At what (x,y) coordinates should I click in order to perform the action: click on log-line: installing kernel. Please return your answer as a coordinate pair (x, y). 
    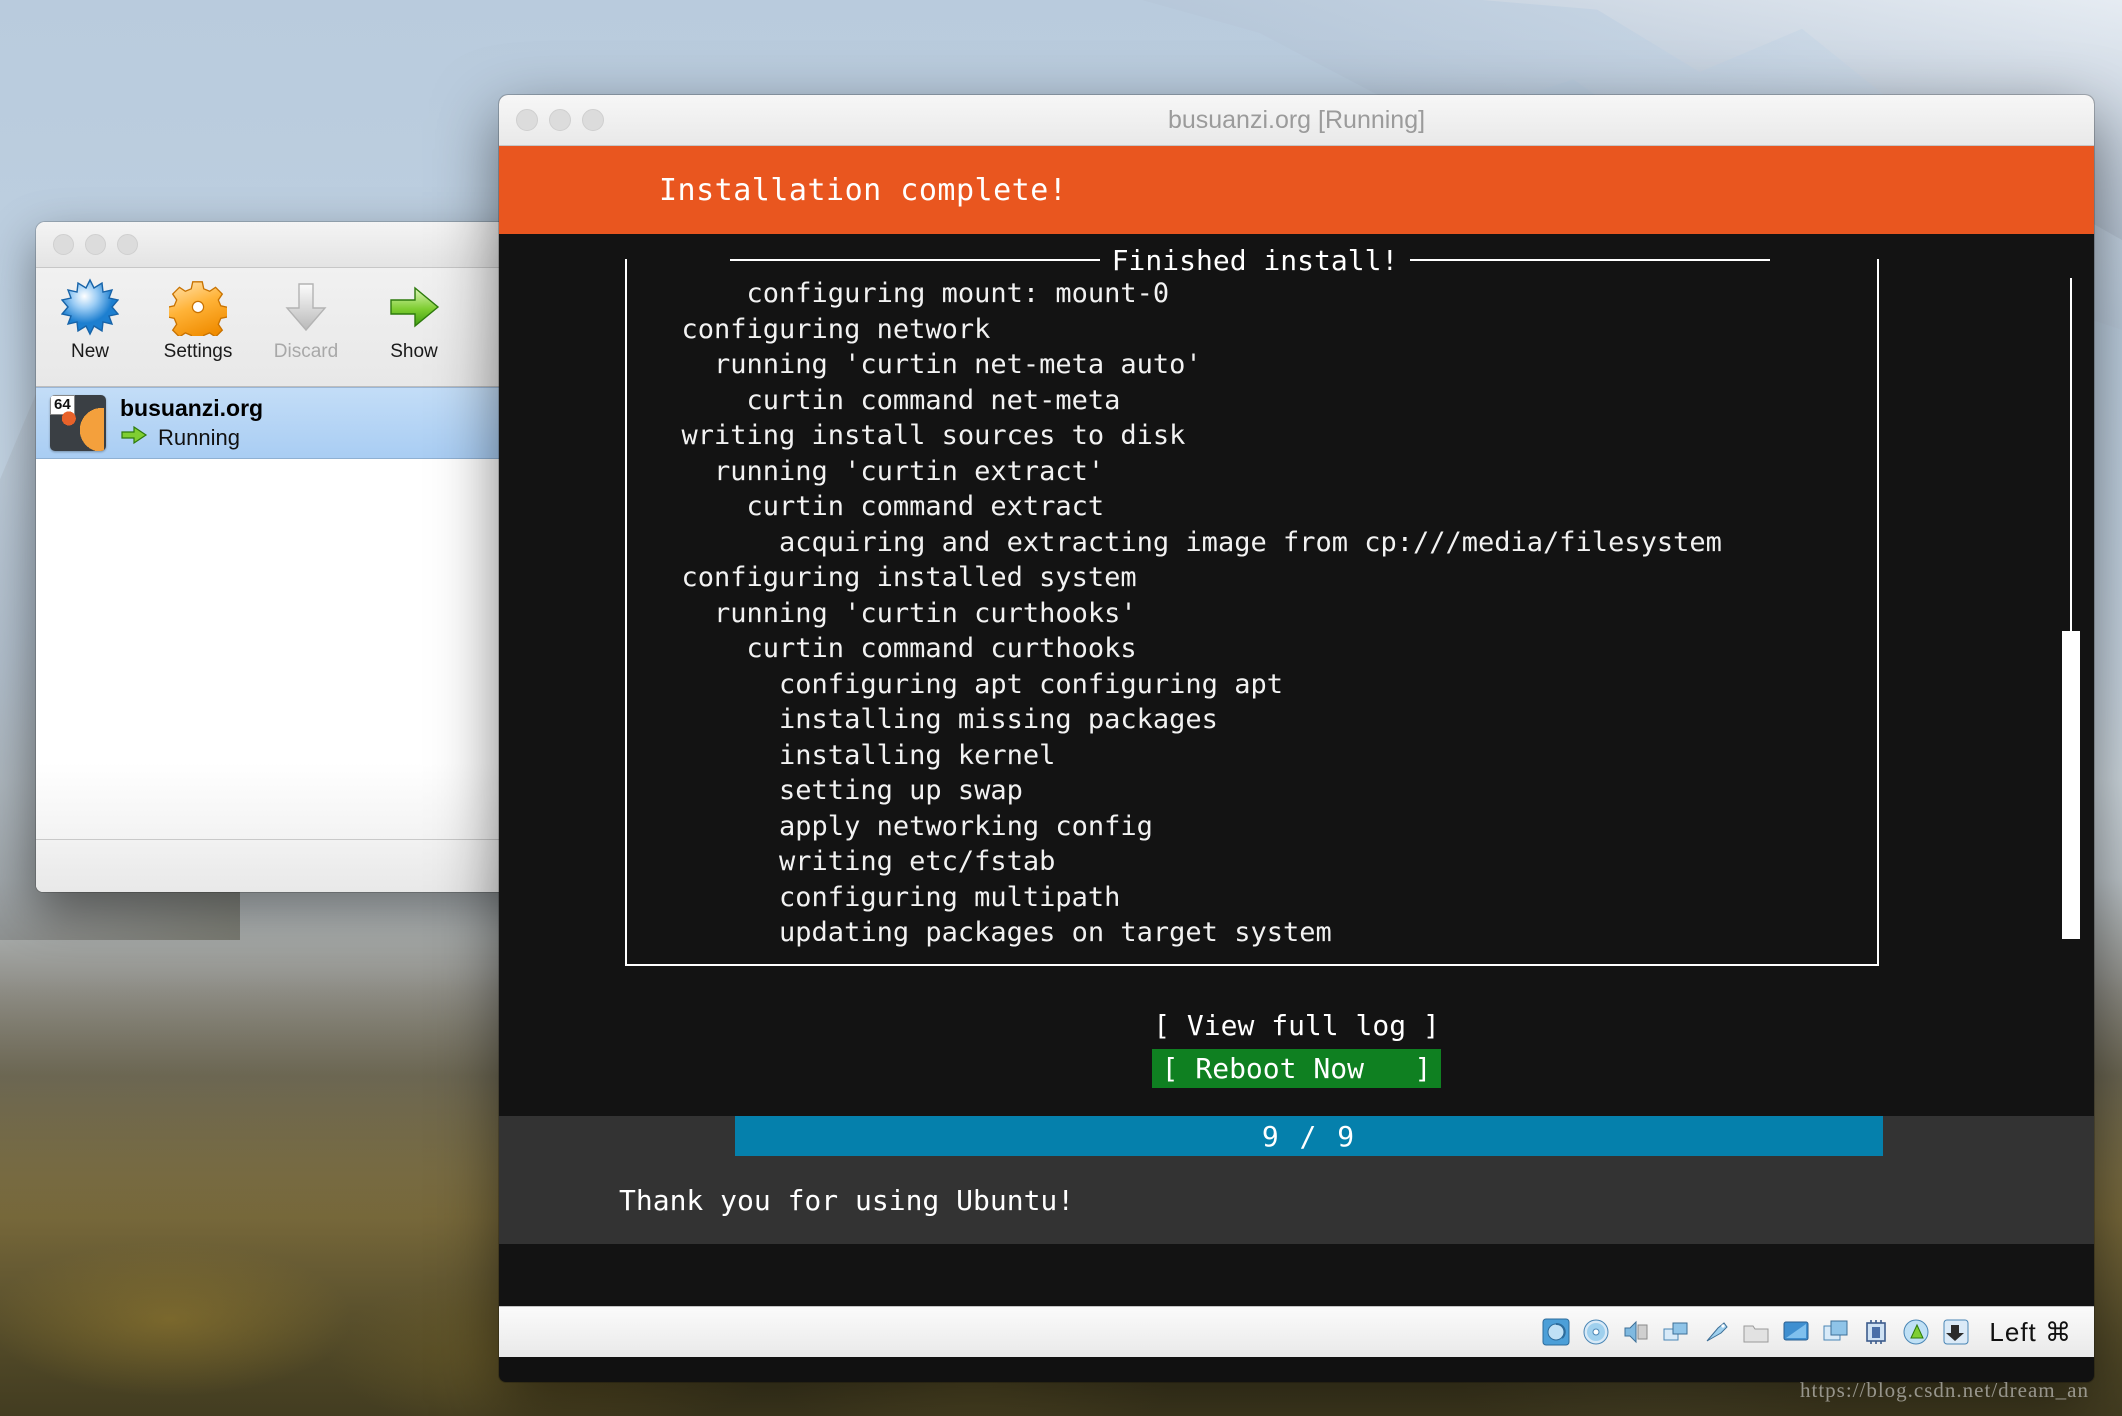
    Looking at the image, I should click on (852, 755).